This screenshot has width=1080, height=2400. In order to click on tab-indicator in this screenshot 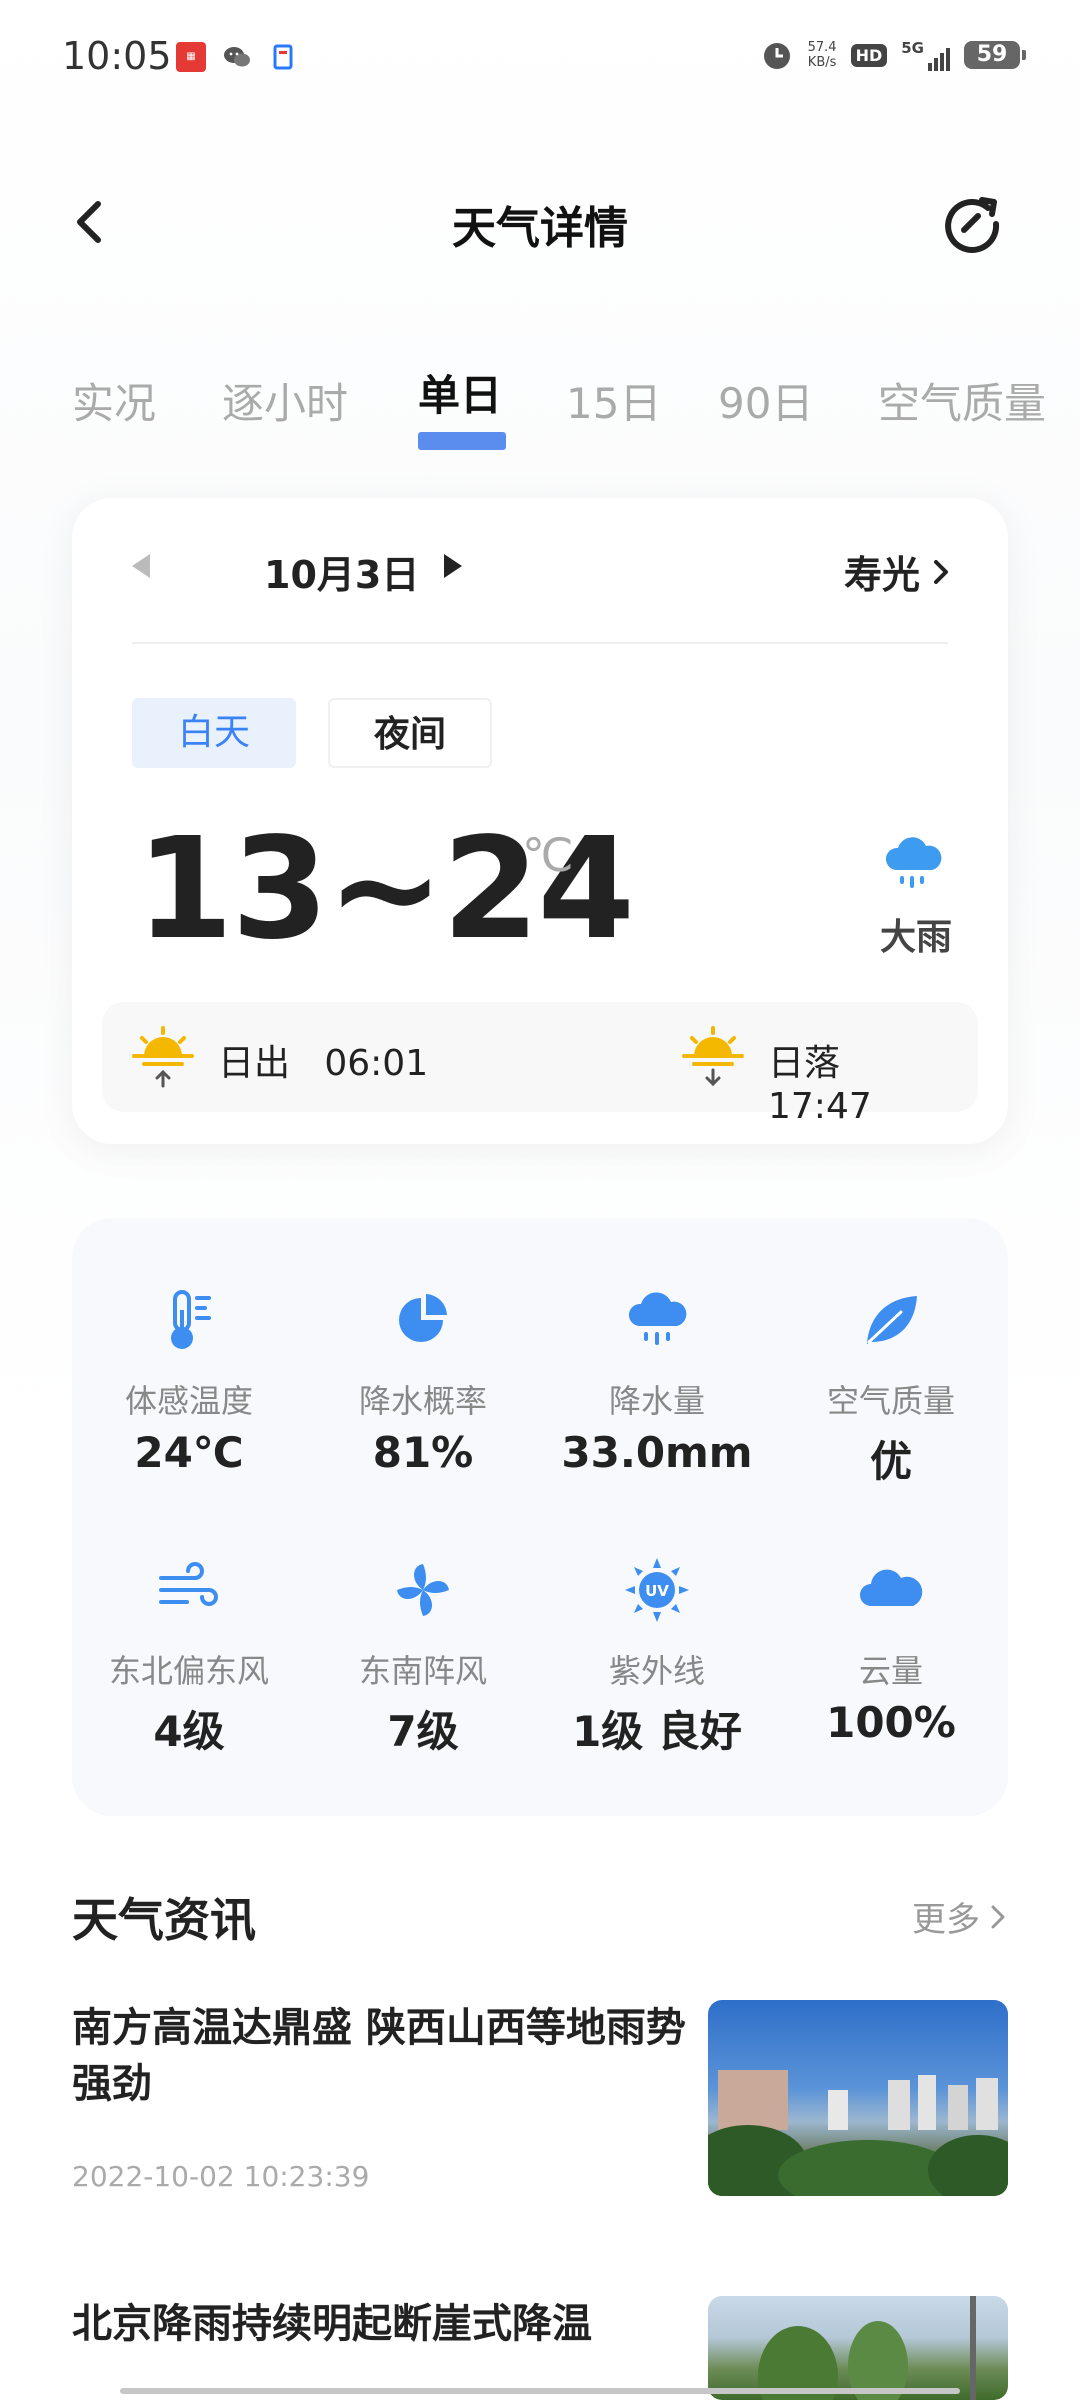, I will do `click(462, 441)`.